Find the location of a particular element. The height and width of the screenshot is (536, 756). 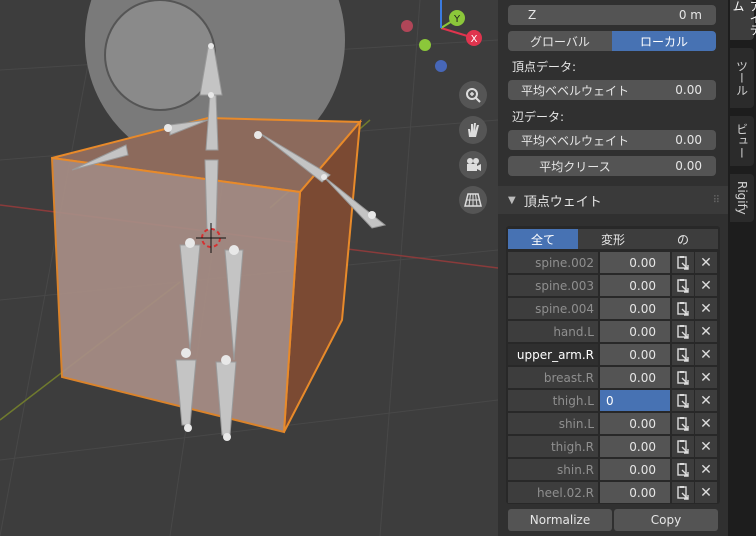

hand-icon is located at coordinates (473, 130).